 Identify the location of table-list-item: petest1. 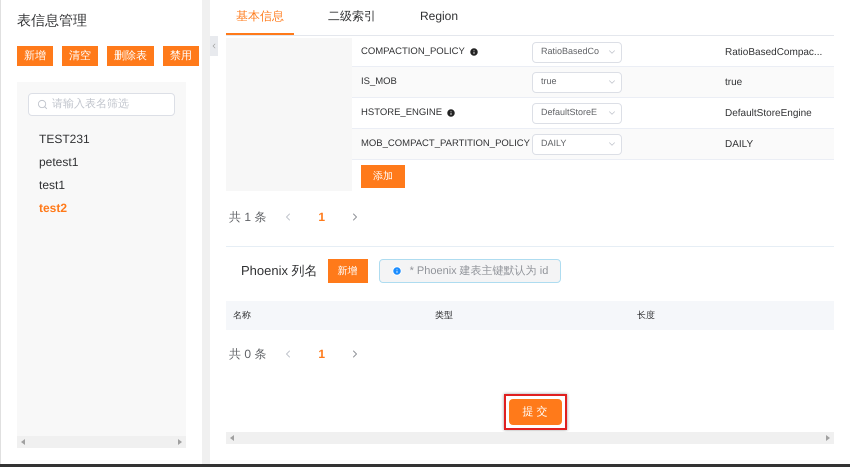
(107, 162).